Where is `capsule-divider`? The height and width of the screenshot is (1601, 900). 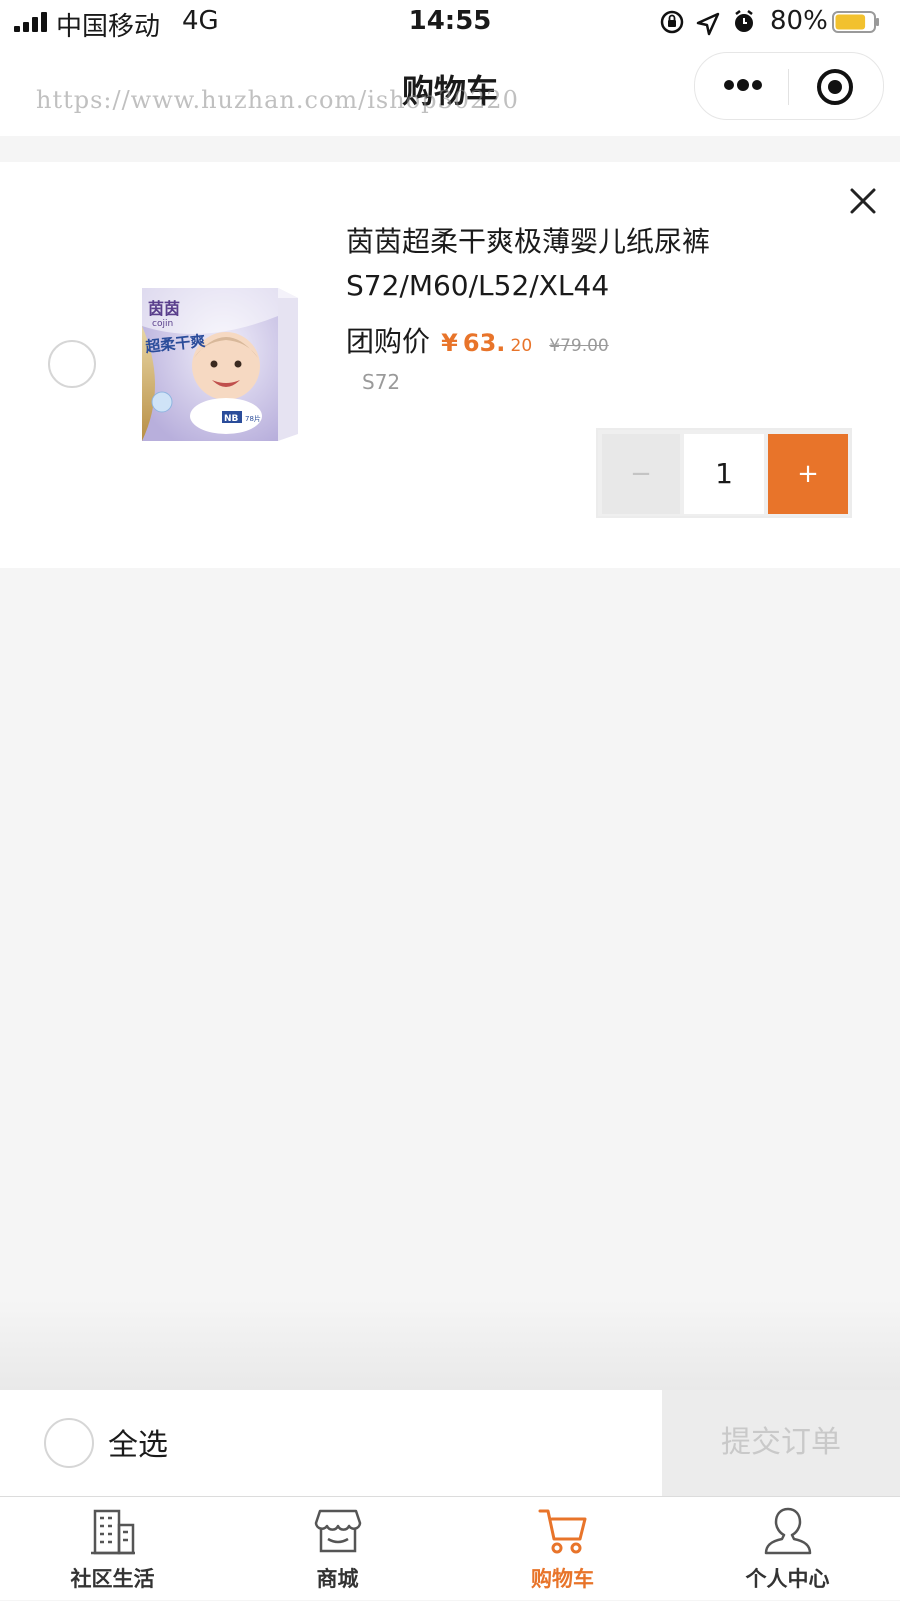
capsule-divider is located at coordinates (788, 87).